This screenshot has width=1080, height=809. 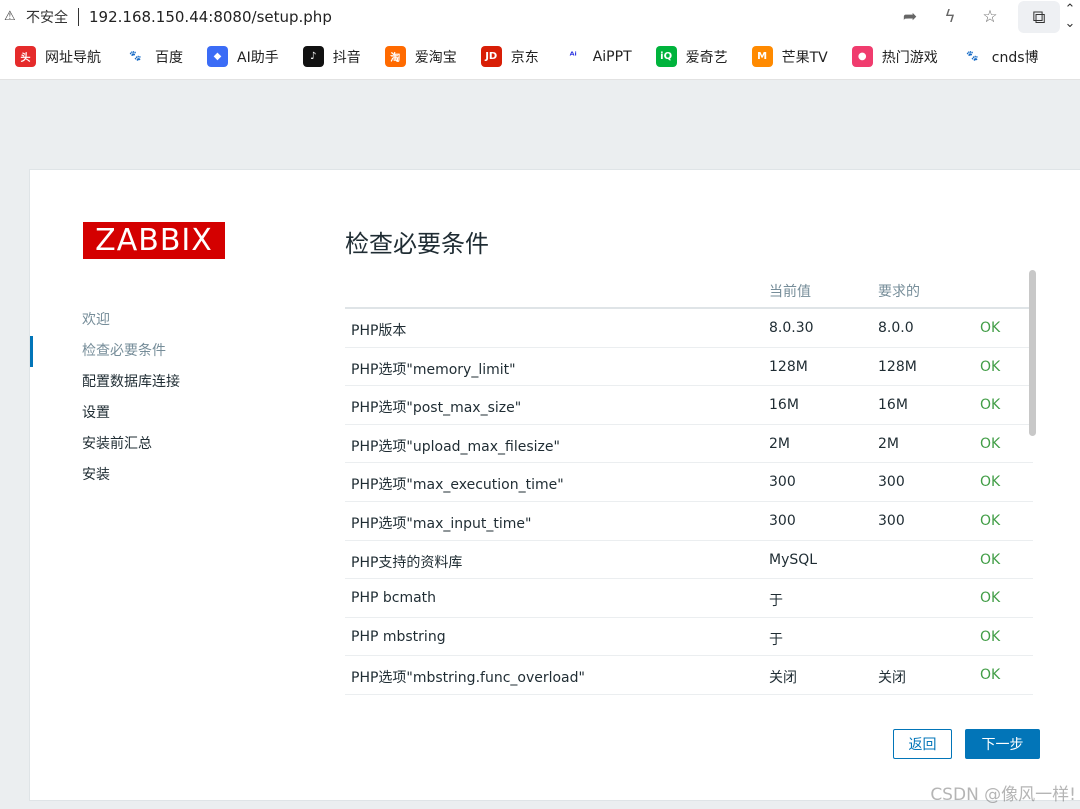 What do you see at coordinates (897, 366) in the screenshot?
I see `required-value: 128M` at bounding box center [897, 366].